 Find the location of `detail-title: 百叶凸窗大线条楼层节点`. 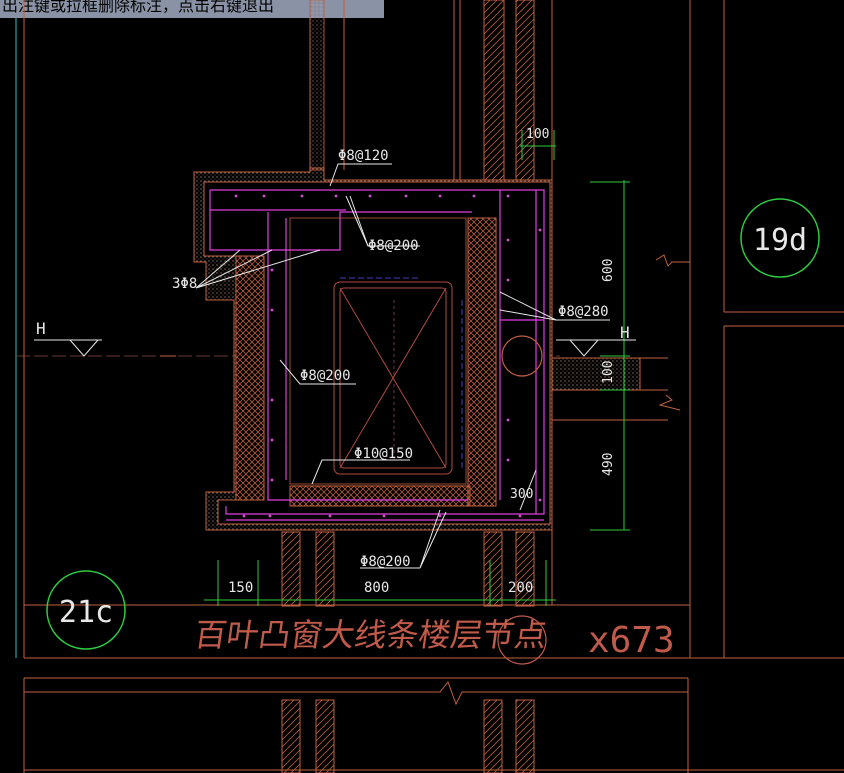

detail-title: 百叶凸窗大线条楼层节点 is located at coordinates (370, 635).